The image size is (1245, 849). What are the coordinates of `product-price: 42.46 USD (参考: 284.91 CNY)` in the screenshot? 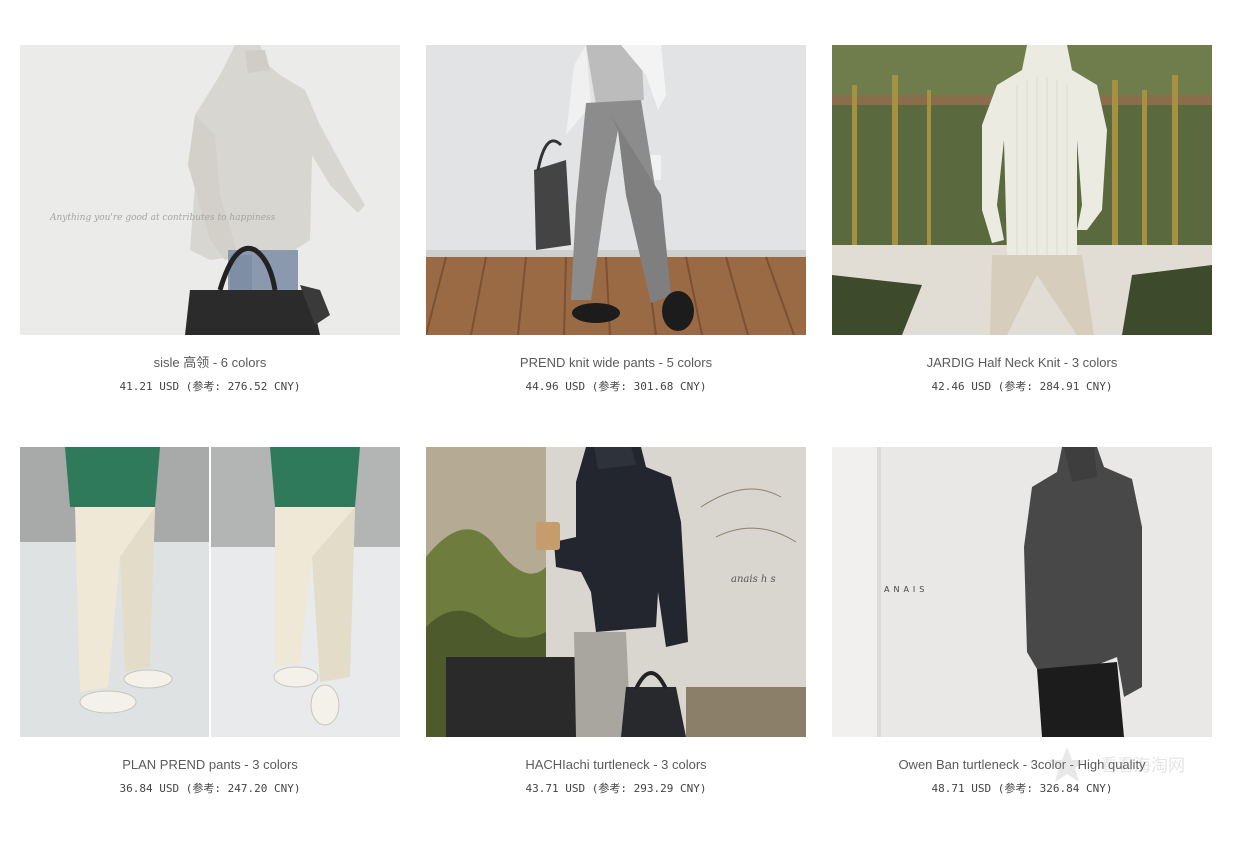 It's located at (1022, 386).